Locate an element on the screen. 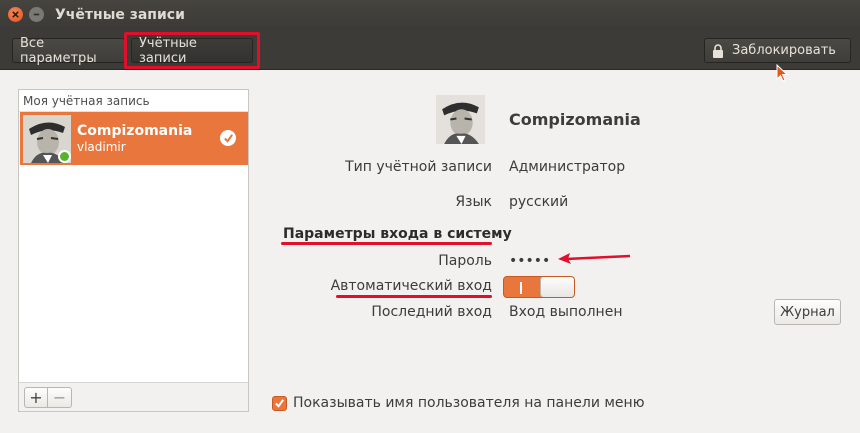  account-type-value: Администратор is located at coordinates (567, 167).